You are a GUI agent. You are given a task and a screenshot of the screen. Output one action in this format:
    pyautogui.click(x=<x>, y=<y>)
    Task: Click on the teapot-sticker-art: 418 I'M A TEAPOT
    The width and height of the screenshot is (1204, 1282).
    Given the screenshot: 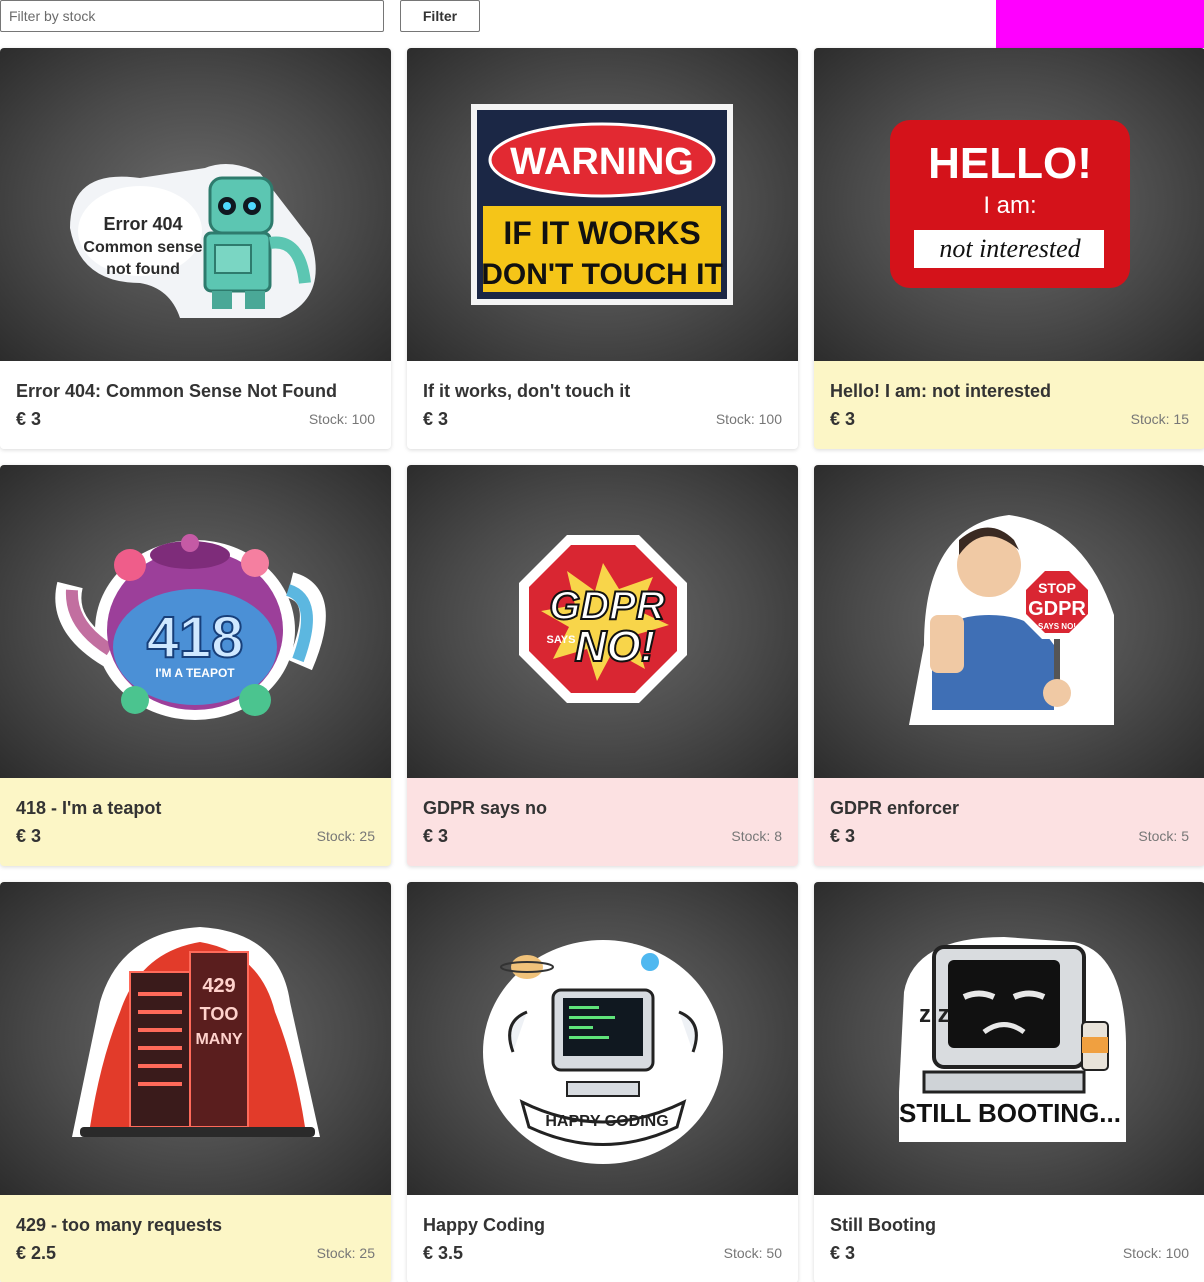 What is the action you would take?
    pyautogui.click(x=190, y=627)
    